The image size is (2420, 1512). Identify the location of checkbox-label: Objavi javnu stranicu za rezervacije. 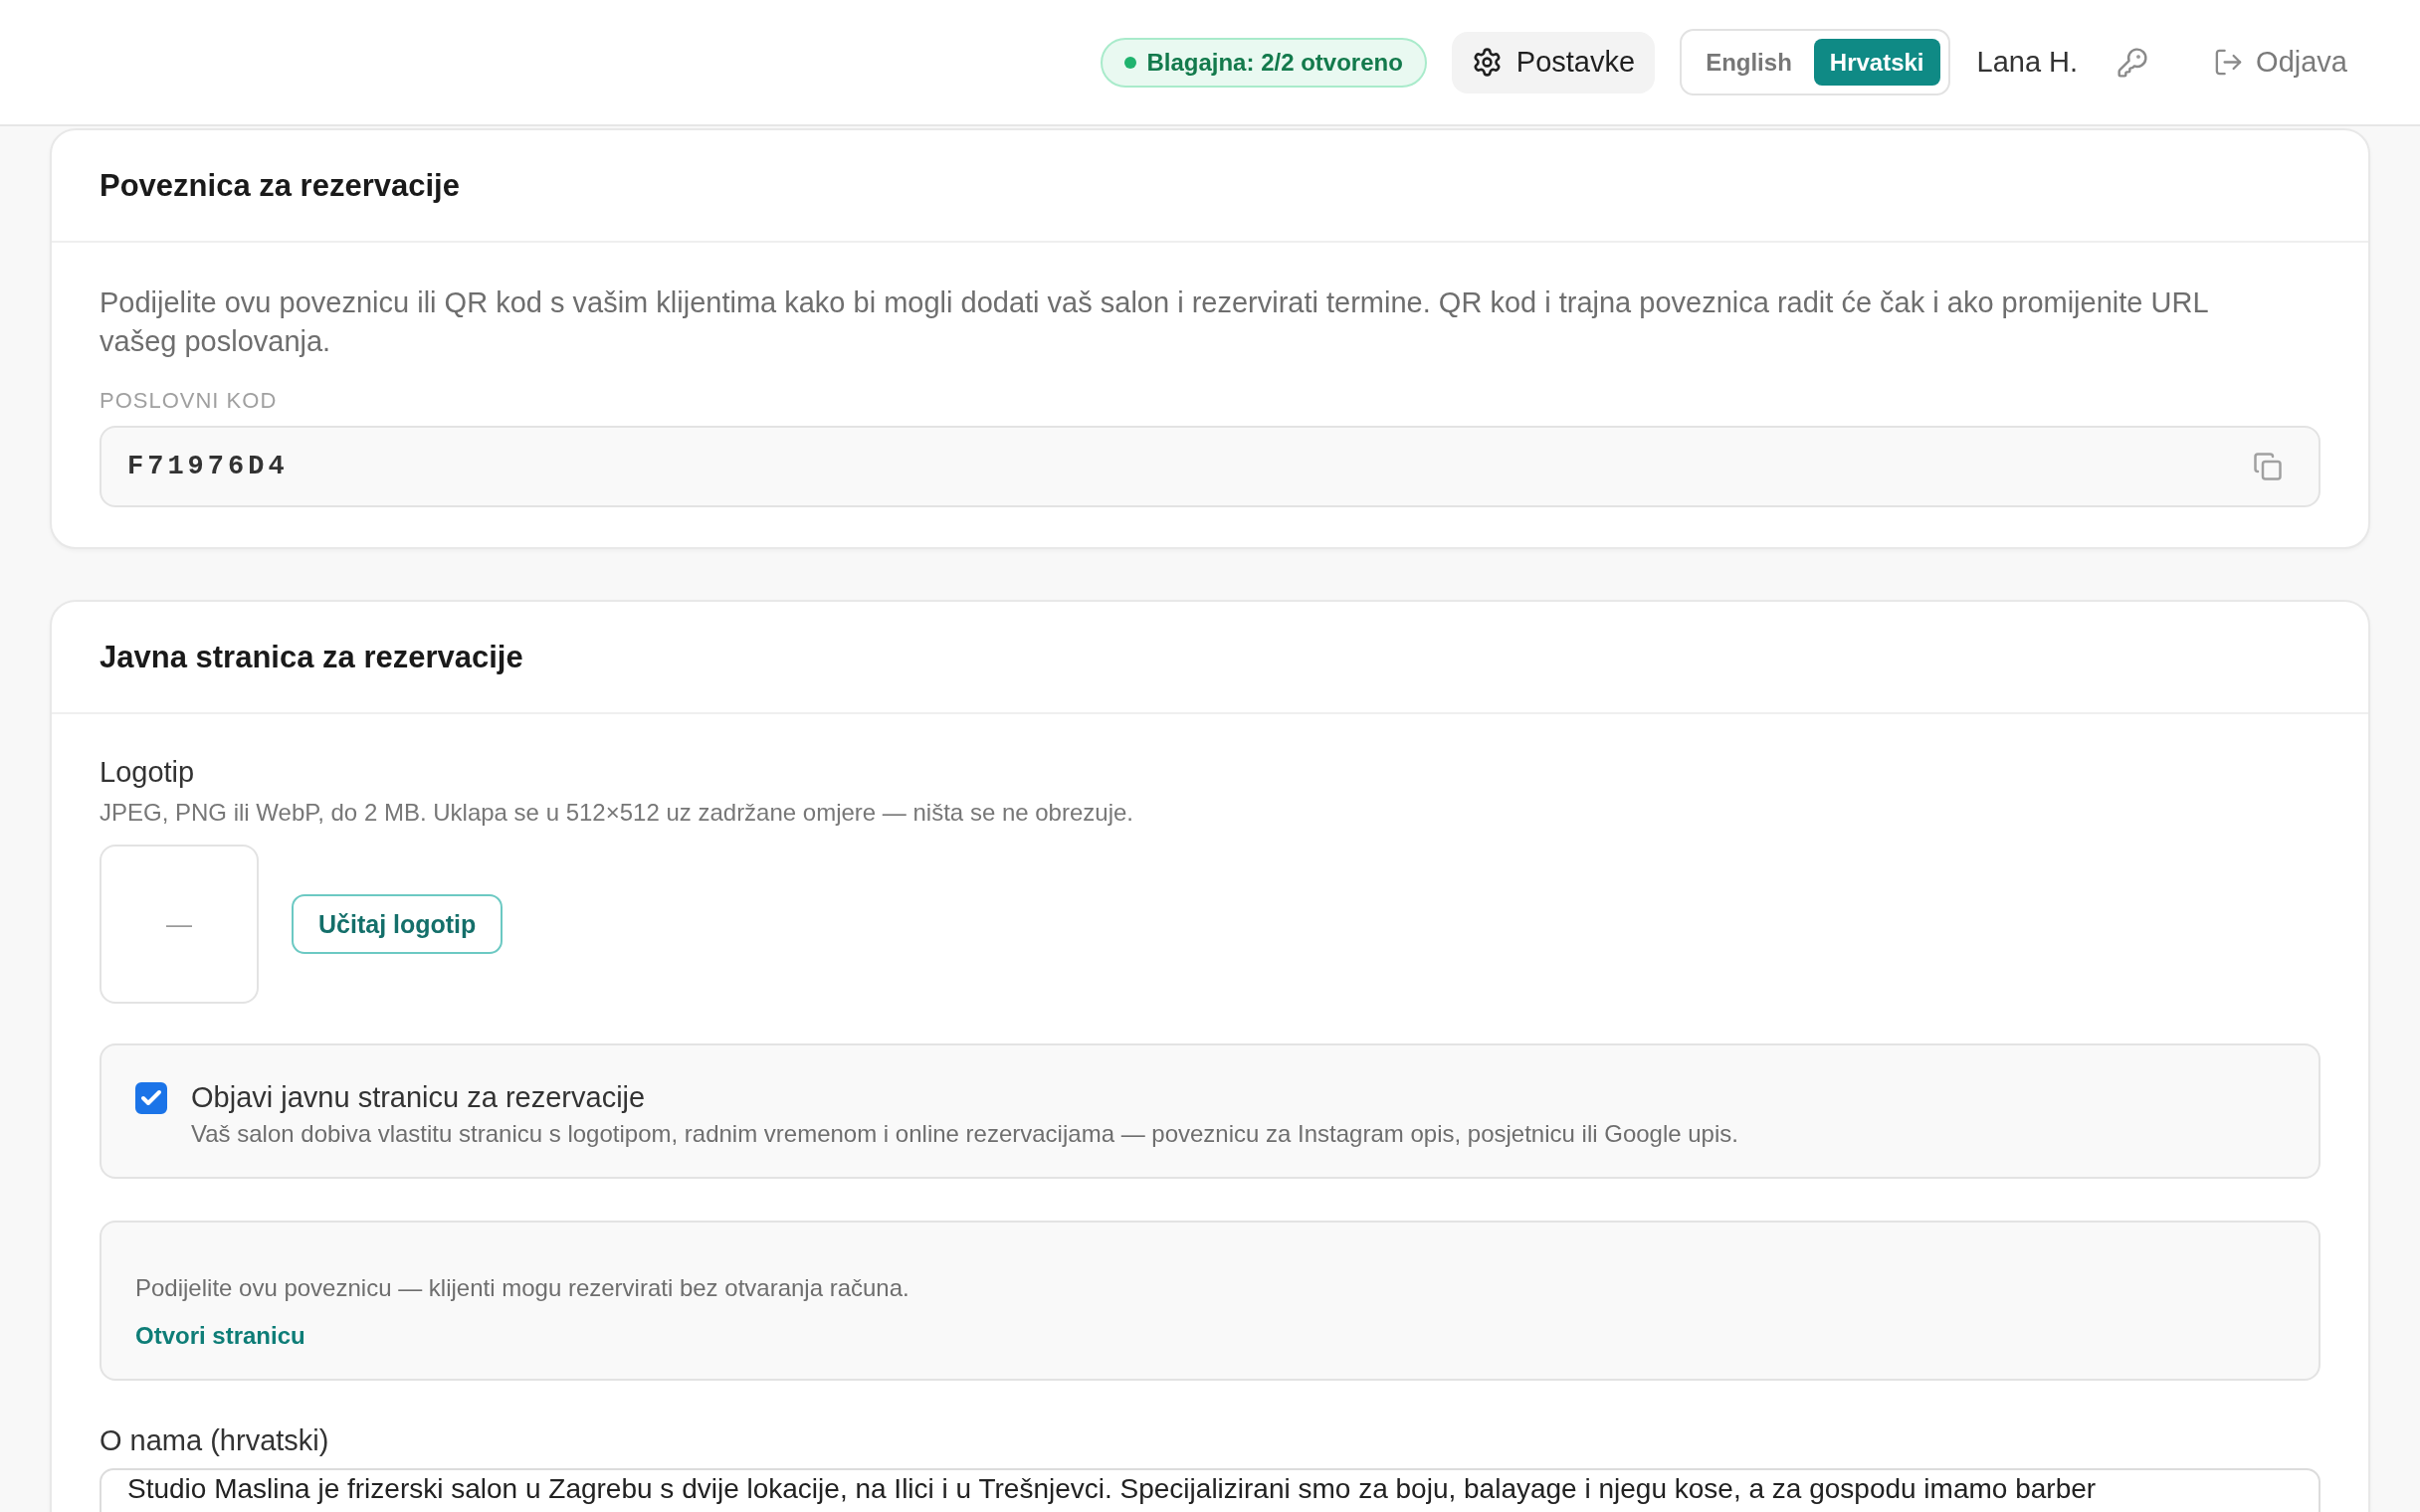
(419, 1097).